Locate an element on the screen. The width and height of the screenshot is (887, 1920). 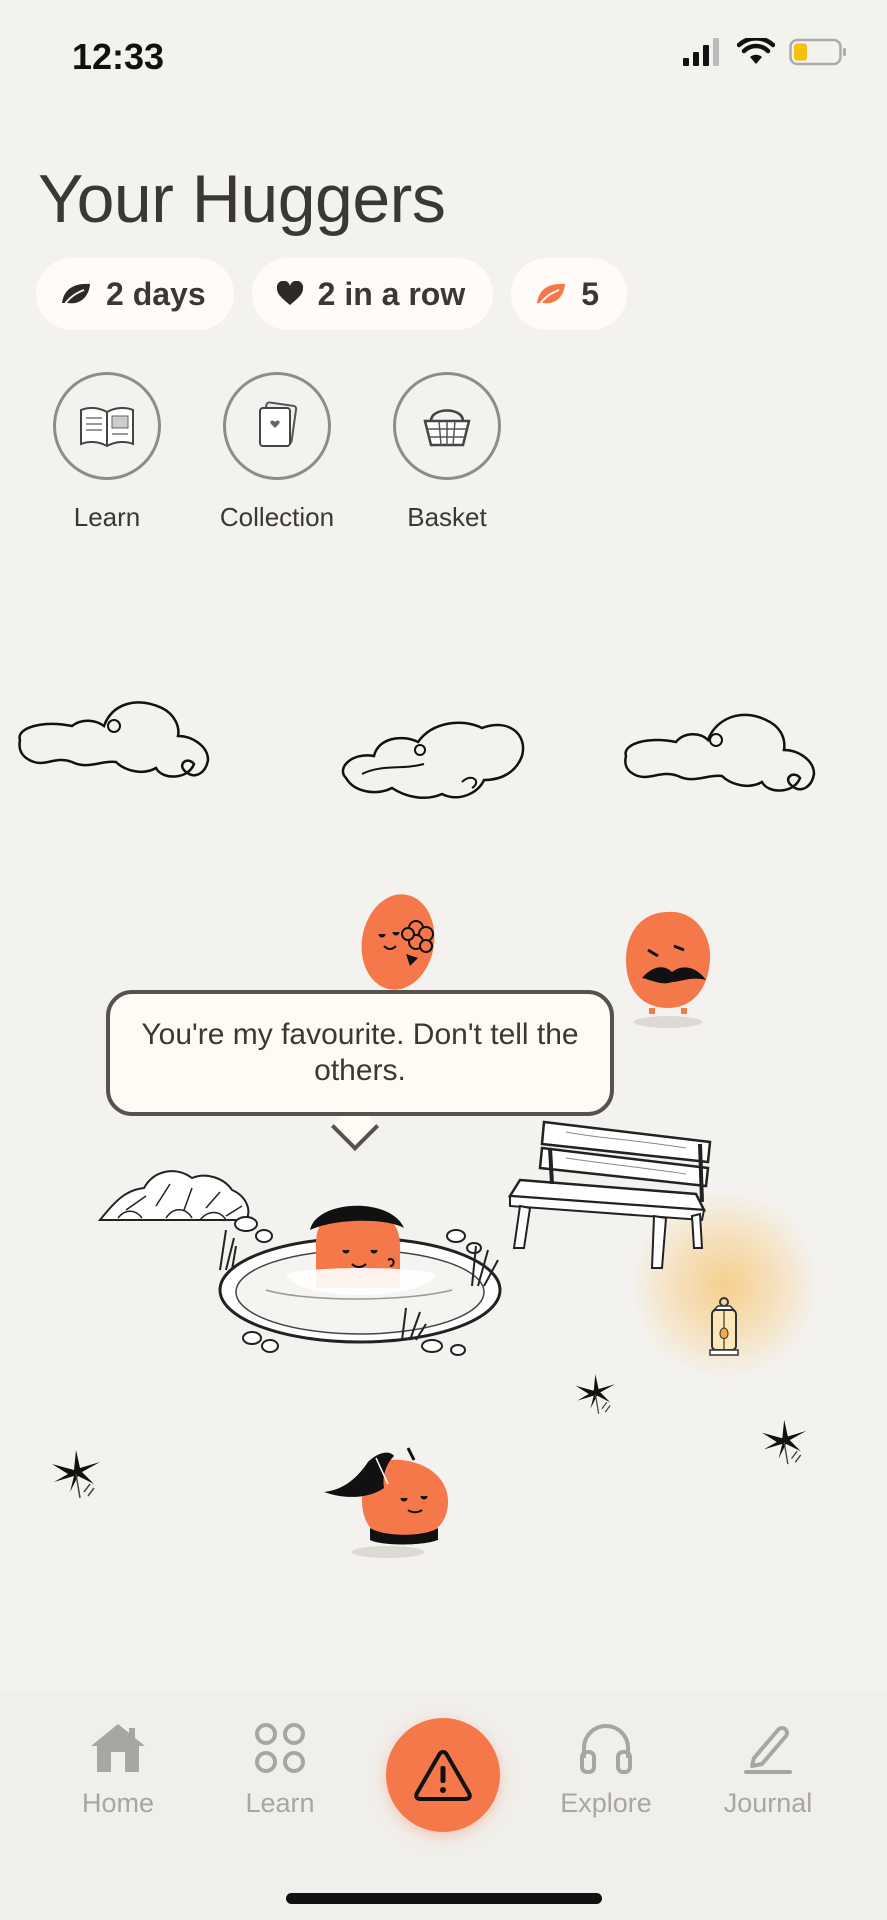
stats-chips: 2 days 2 in a row 5 is located at coordinates (332, 294).